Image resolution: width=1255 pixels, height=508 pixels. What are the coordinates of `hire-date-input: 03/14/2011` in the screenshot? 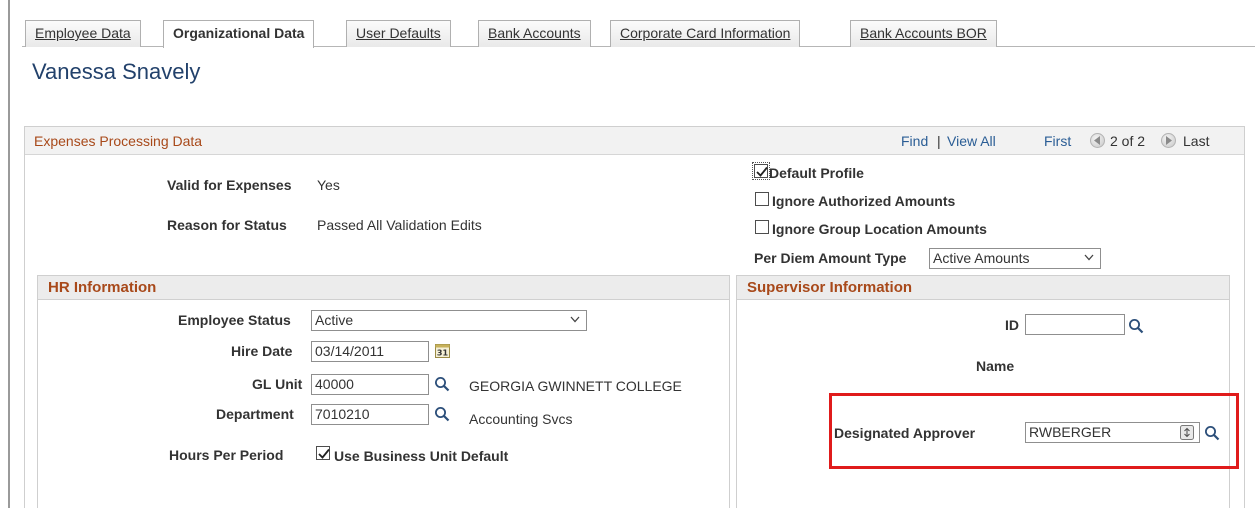 It's located at (370, 351).